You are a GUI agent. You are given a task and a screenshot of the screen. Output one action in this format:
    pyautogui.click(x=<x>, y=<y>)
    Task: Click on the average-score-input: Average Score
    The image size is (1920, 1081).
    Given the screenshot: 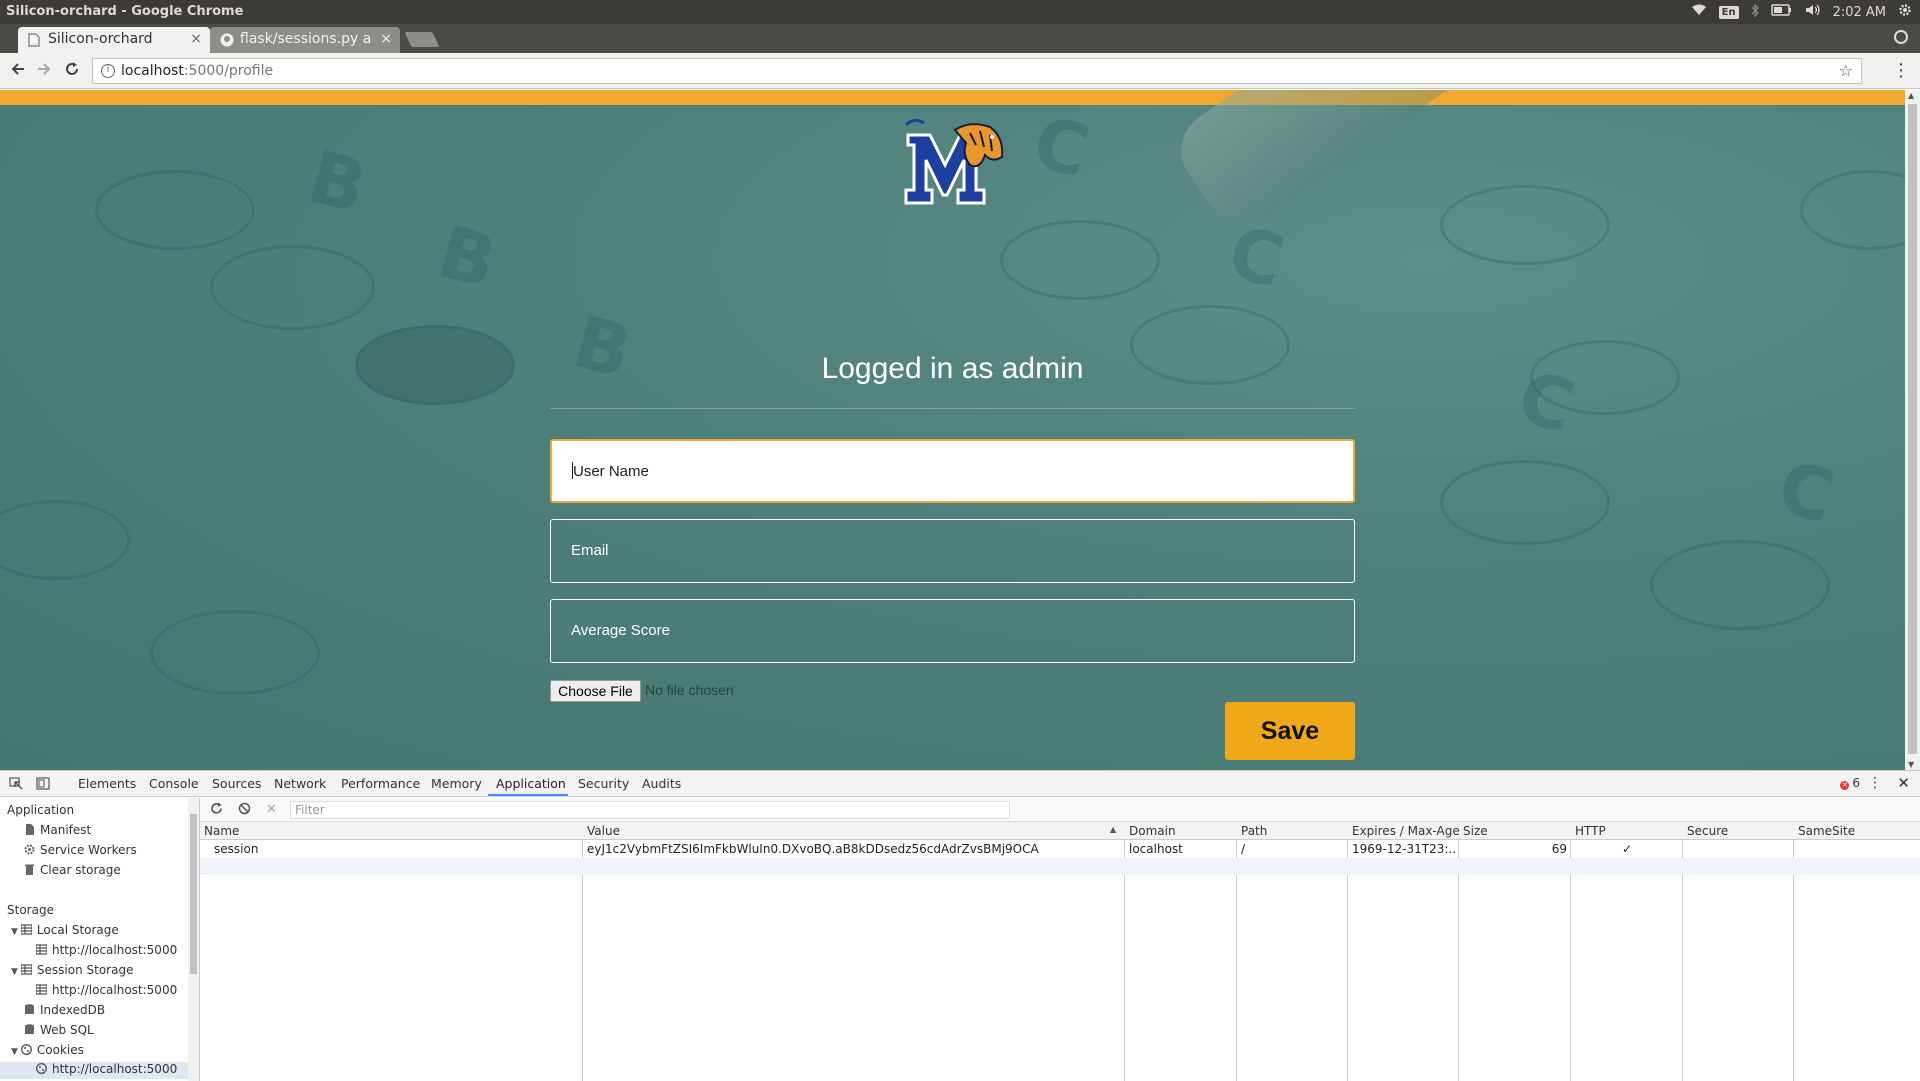 What is the action you would take?
    pyautogui.click(x=952, y=631)
    